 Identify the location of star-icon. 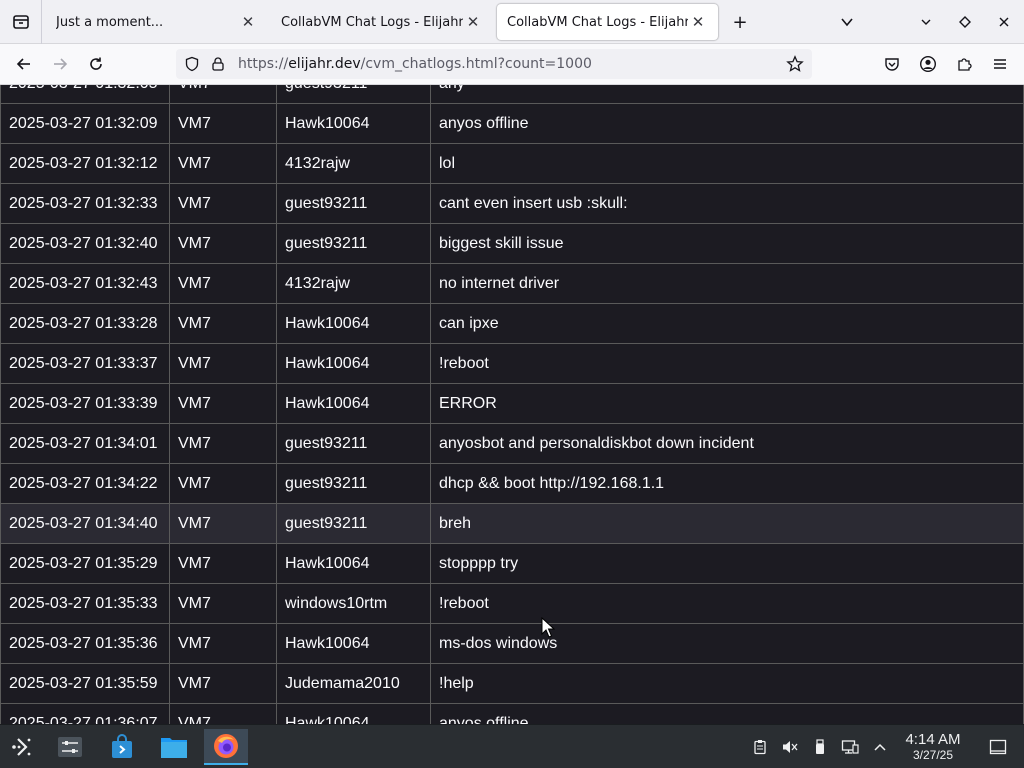
(795, 64).